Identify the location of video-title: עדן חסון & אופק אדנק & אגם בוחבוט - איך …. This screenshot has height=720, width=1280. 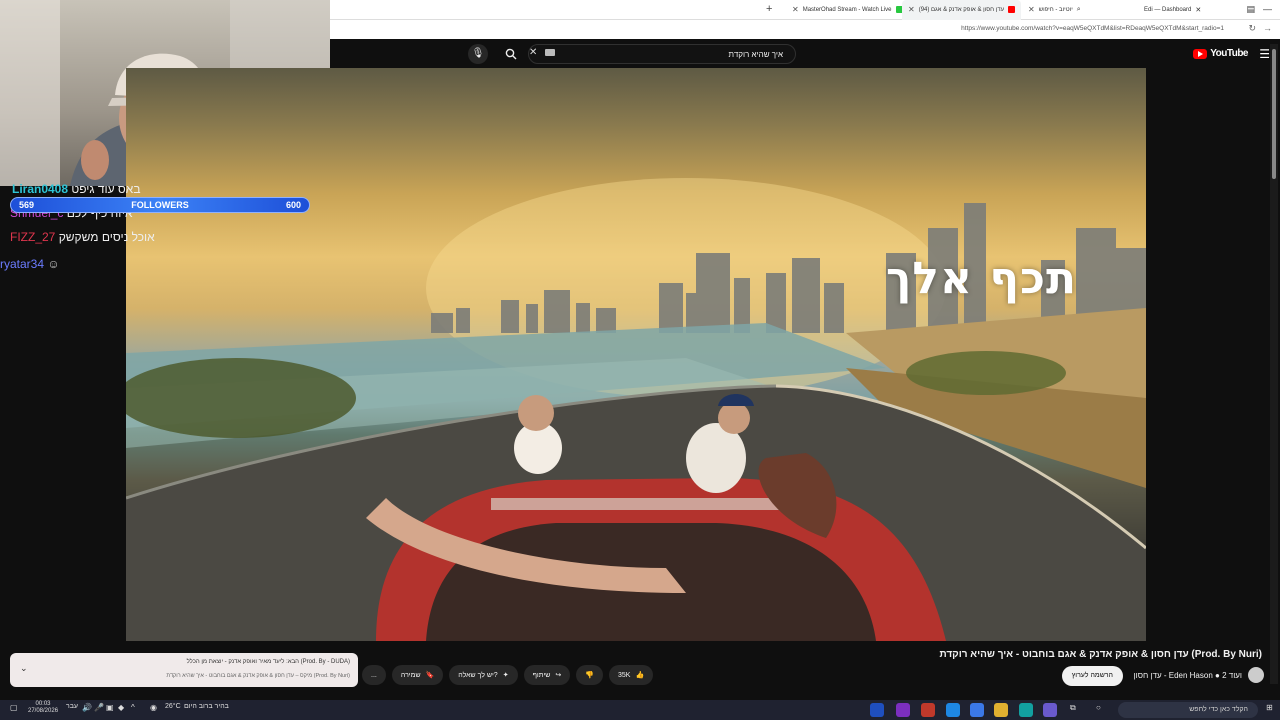
(1100, 654).